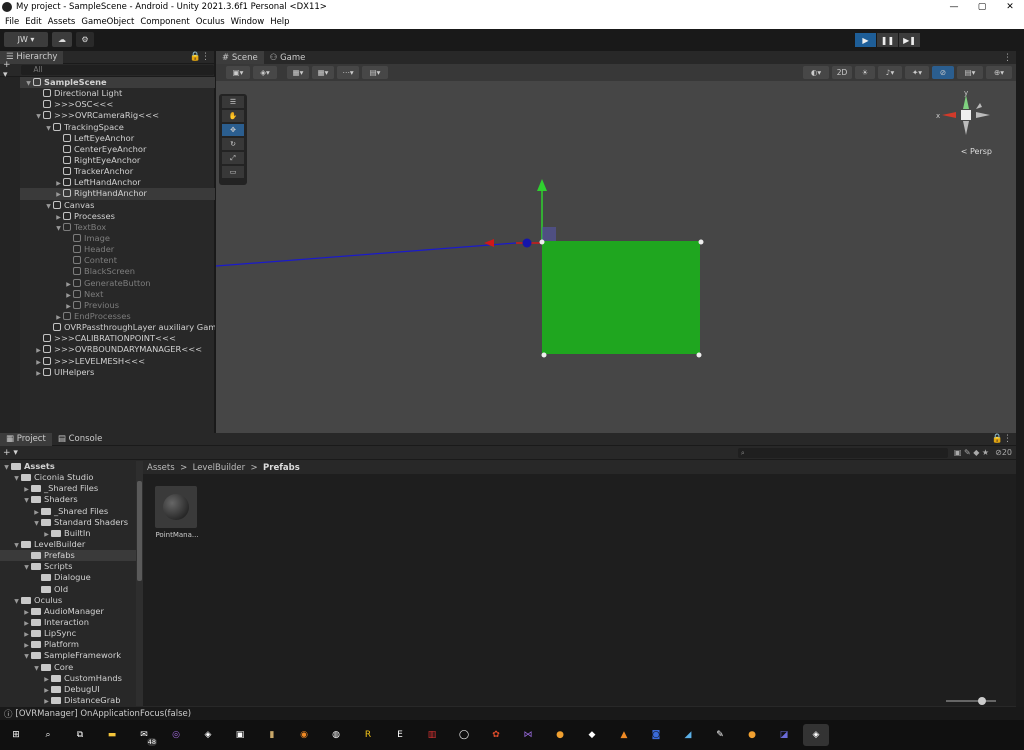 The height and width of the screenshot is (750, 1024). Describe the element at coordinates (62, 22) in the screenshot. I see `menu-assets: Assets` at that location.